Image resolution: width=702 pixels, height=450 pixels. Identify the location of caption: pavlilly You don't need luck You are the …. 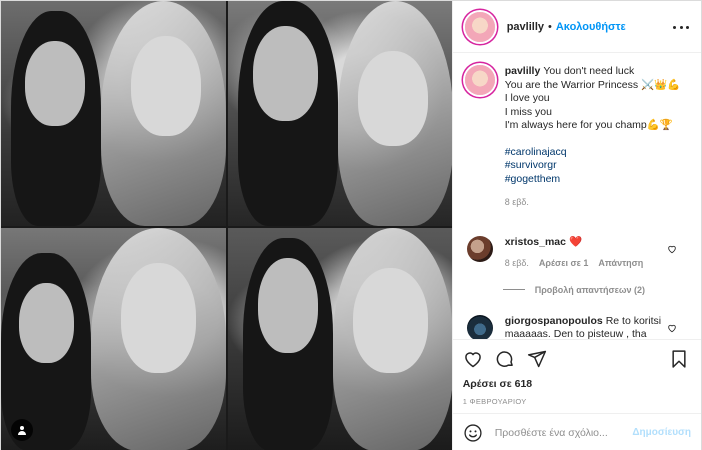
(576, 137).